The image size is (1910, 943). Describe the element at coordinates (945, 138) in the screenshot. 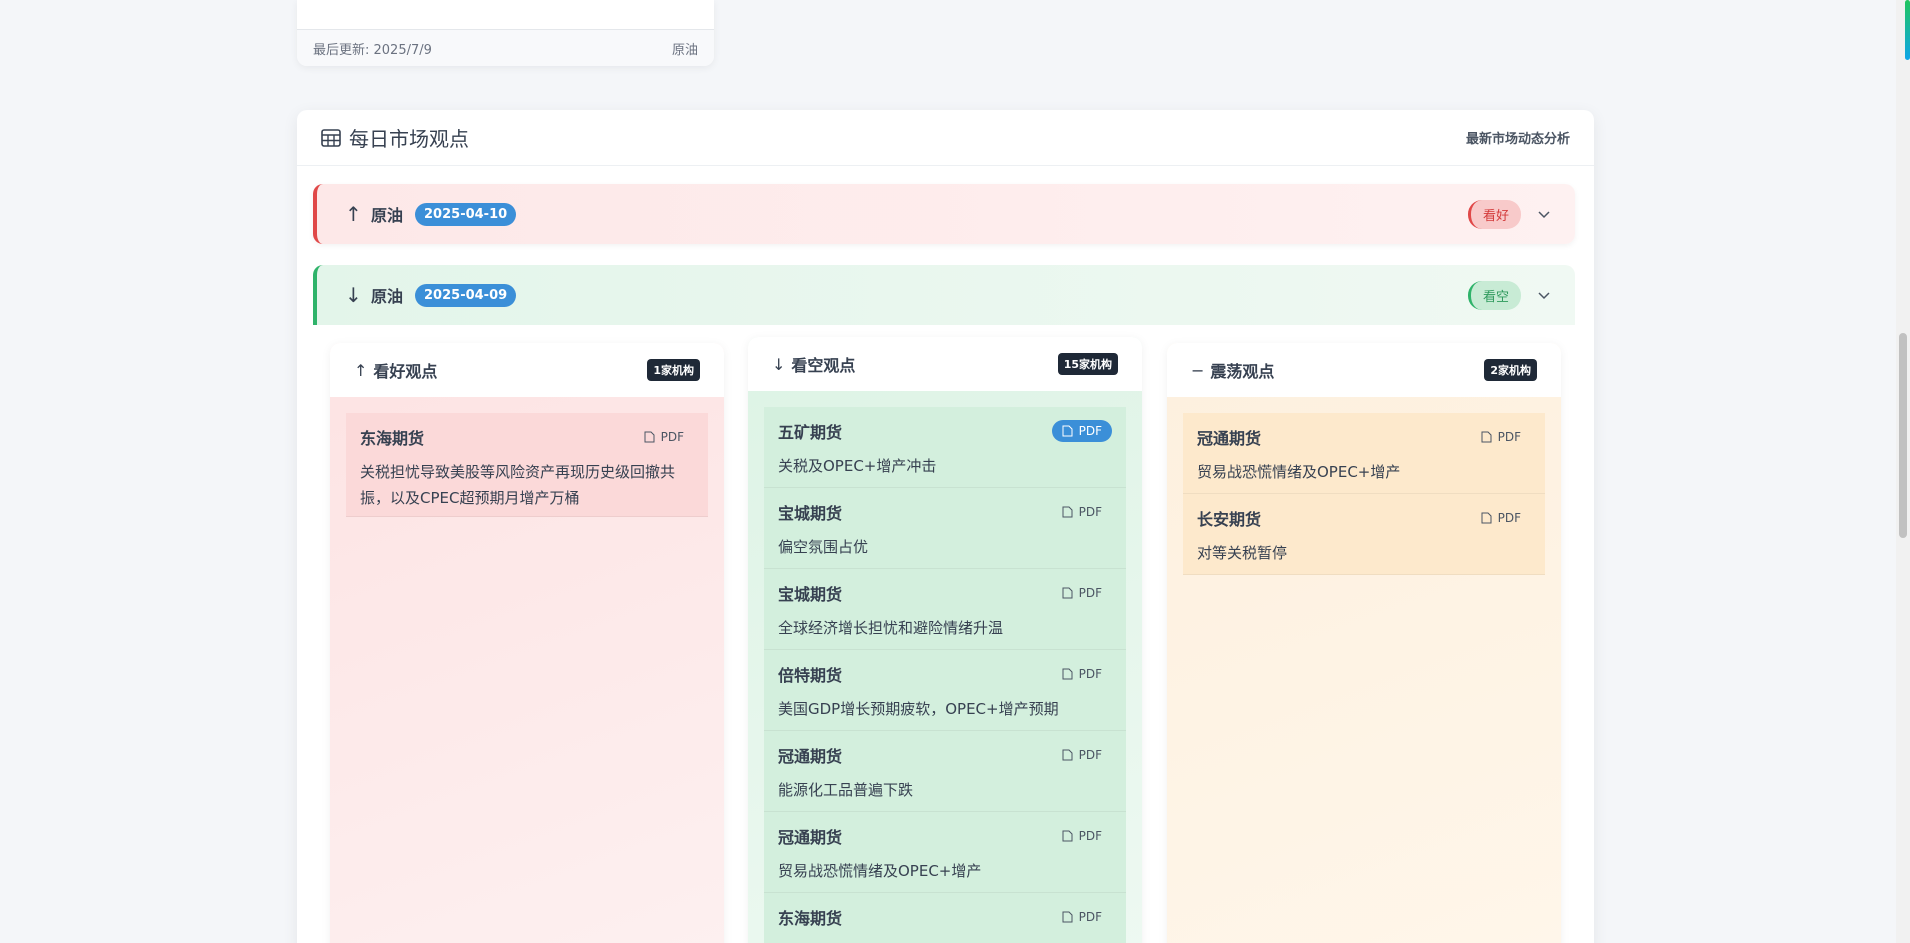

I see `panel-header: 每日市场观点 最新市场动态分析` at that location.